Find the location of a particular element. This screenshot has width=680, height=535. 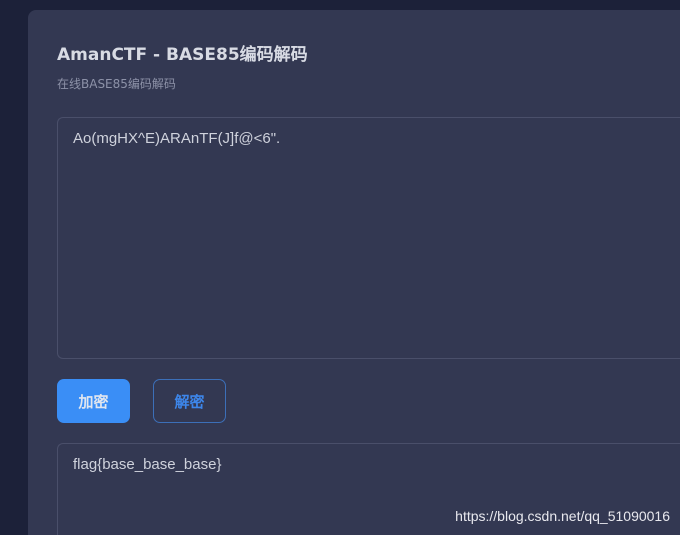

watermark: https://blog.csdn.net/qq_51090016 is located at coordinates (562, 516).